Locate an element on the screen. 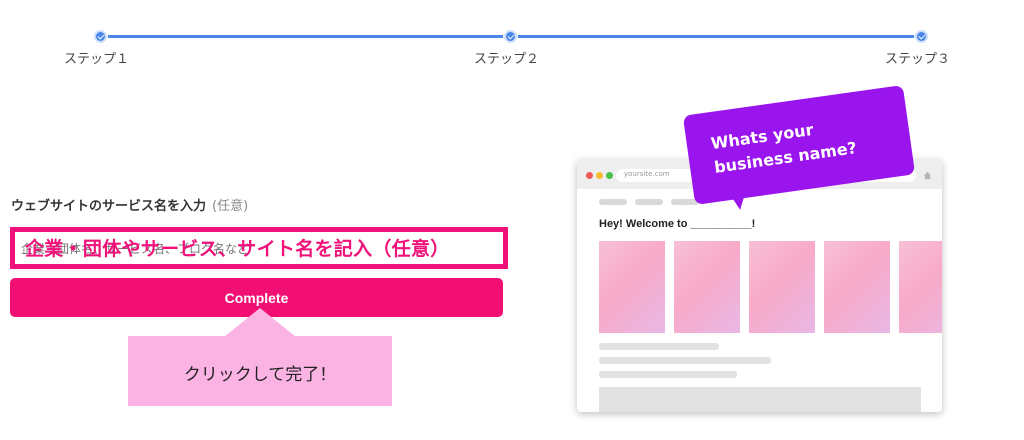 This screenshot has width=1024, height=440. business-name-input is located at coordinates (261, 249).